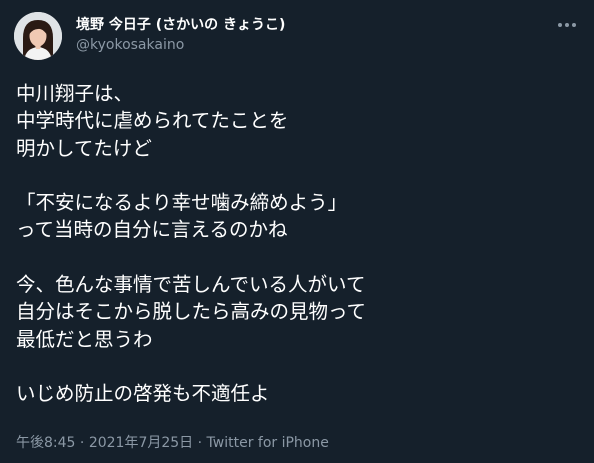  I want to click on tweet-line: 「不安になるより幸せ噛み締めよう」, so click(182, 203).